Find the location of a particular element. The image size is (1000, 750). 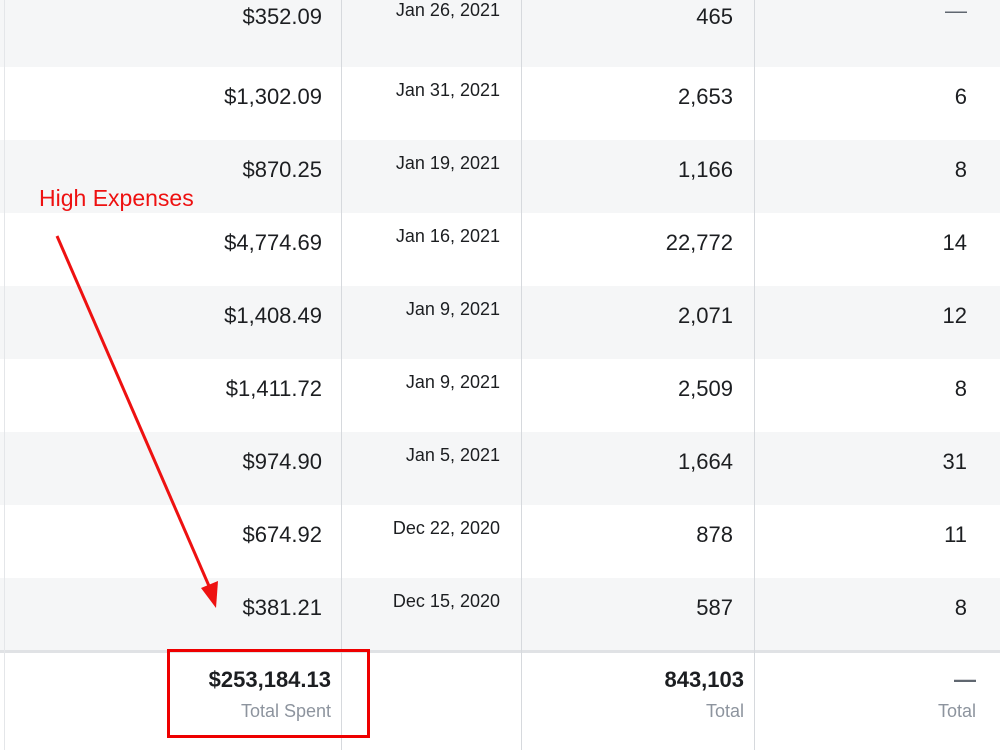

date-cell: Dec 22, 2020 is located at coordinates (446, 528).